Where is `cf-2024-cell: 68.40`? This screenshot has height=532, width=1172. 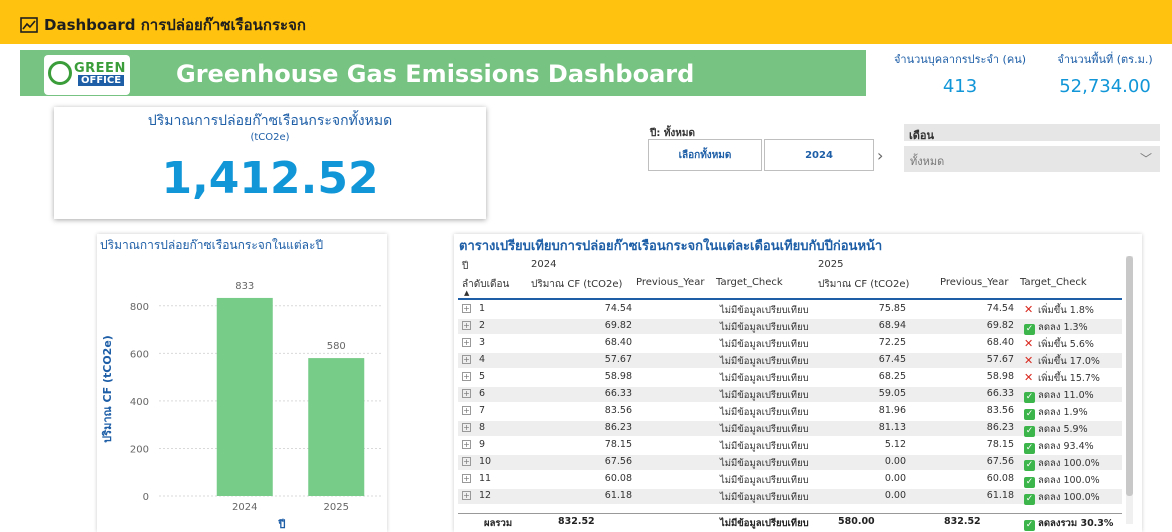
cf-2024-cell: 68.40 is located at coordinates (618, 342).